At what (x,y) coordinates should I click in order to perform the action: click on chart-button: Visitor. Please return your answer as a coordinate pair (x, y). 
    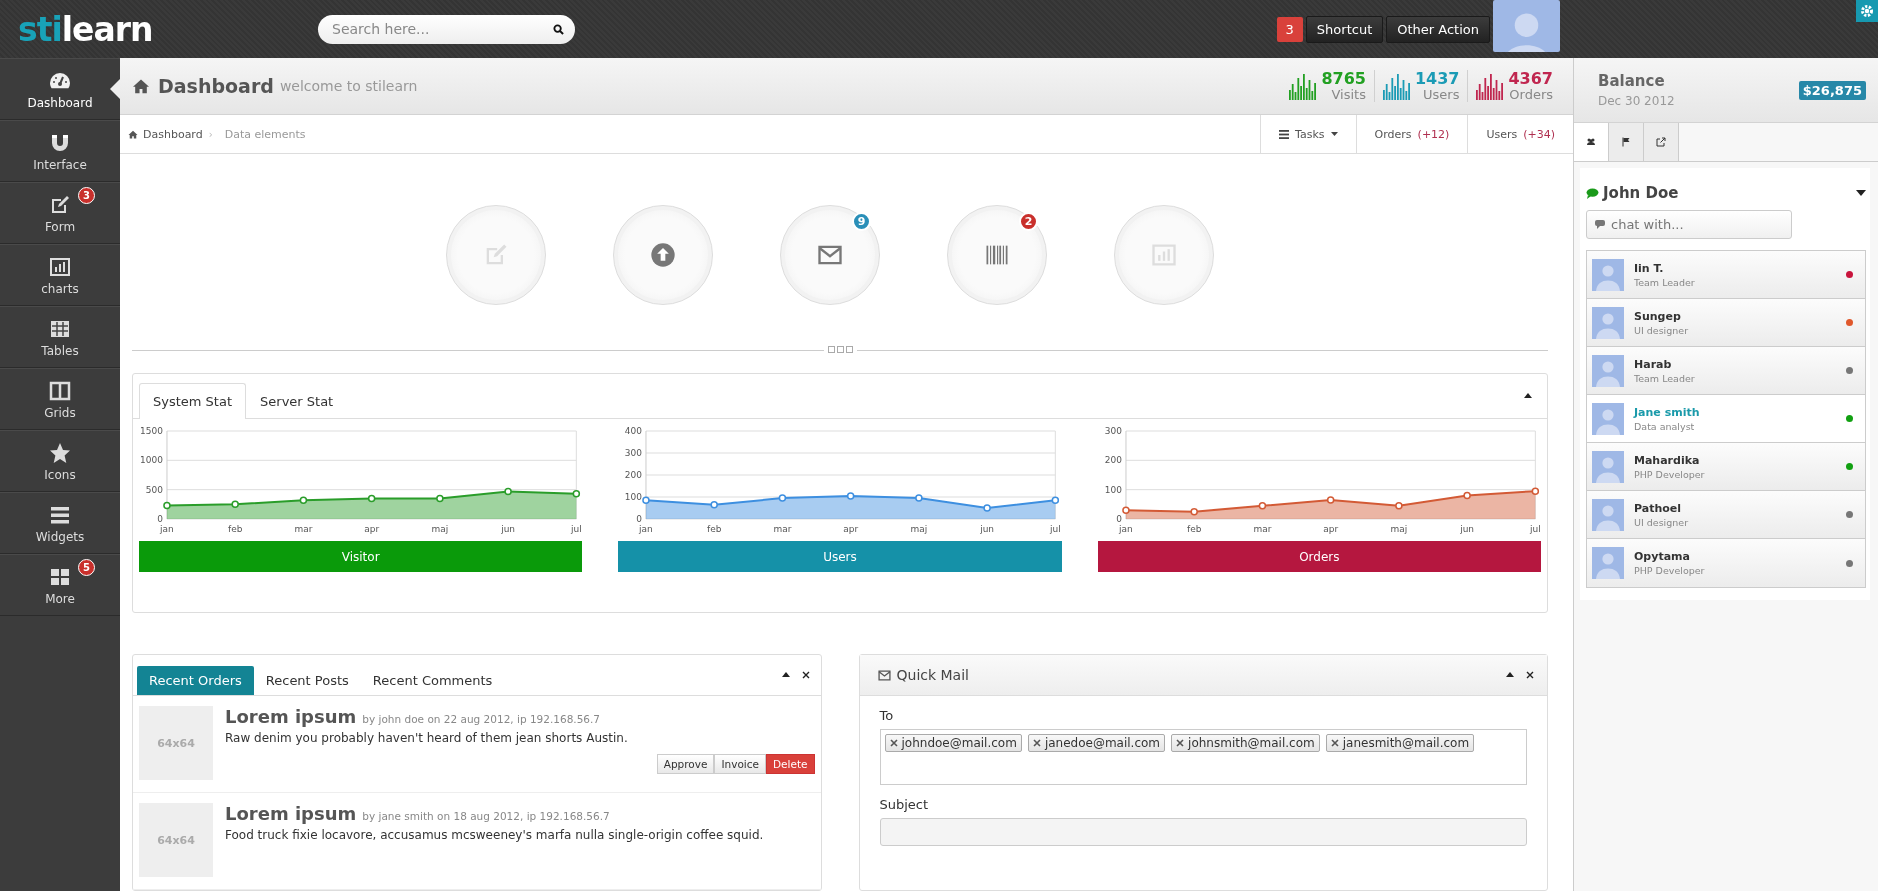
    Looking at the image, I should click on (361, 556).